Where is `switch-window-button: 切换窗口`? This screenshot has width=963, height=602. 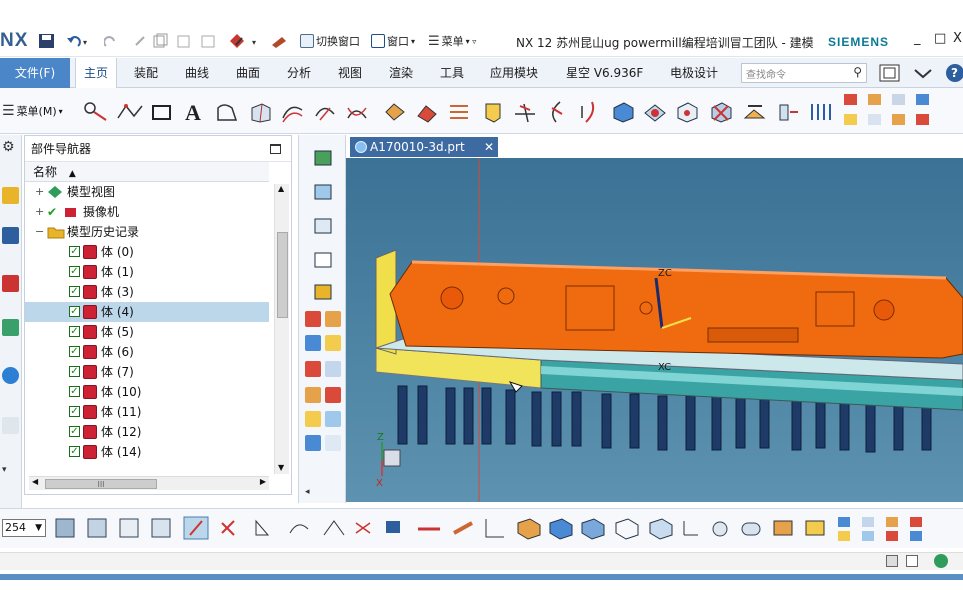 switch-window-button: 切换窗口 is located at coordinates (330, 41).